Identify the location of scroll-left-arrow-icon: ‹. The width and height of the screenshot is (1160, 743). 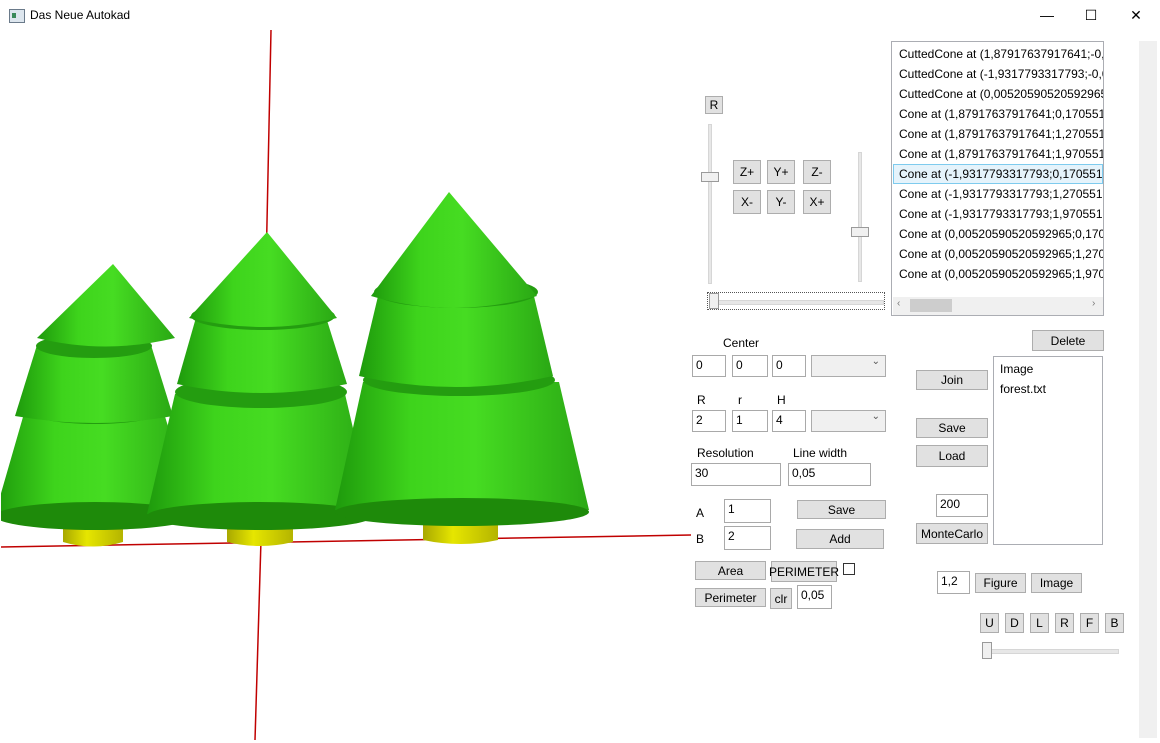
(898, 303).